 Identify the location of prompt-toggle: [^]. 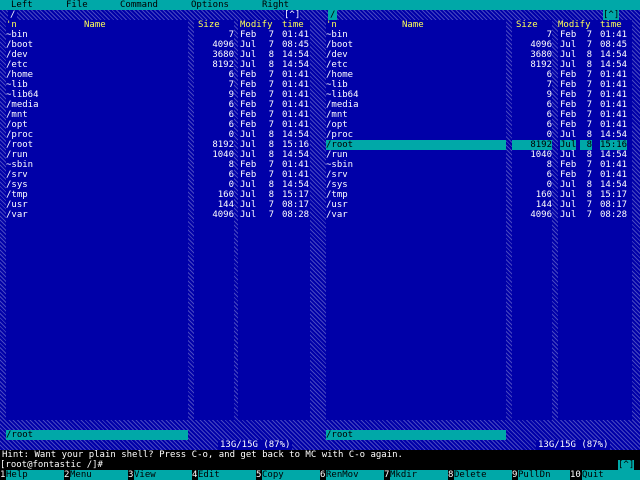
(626, 465).